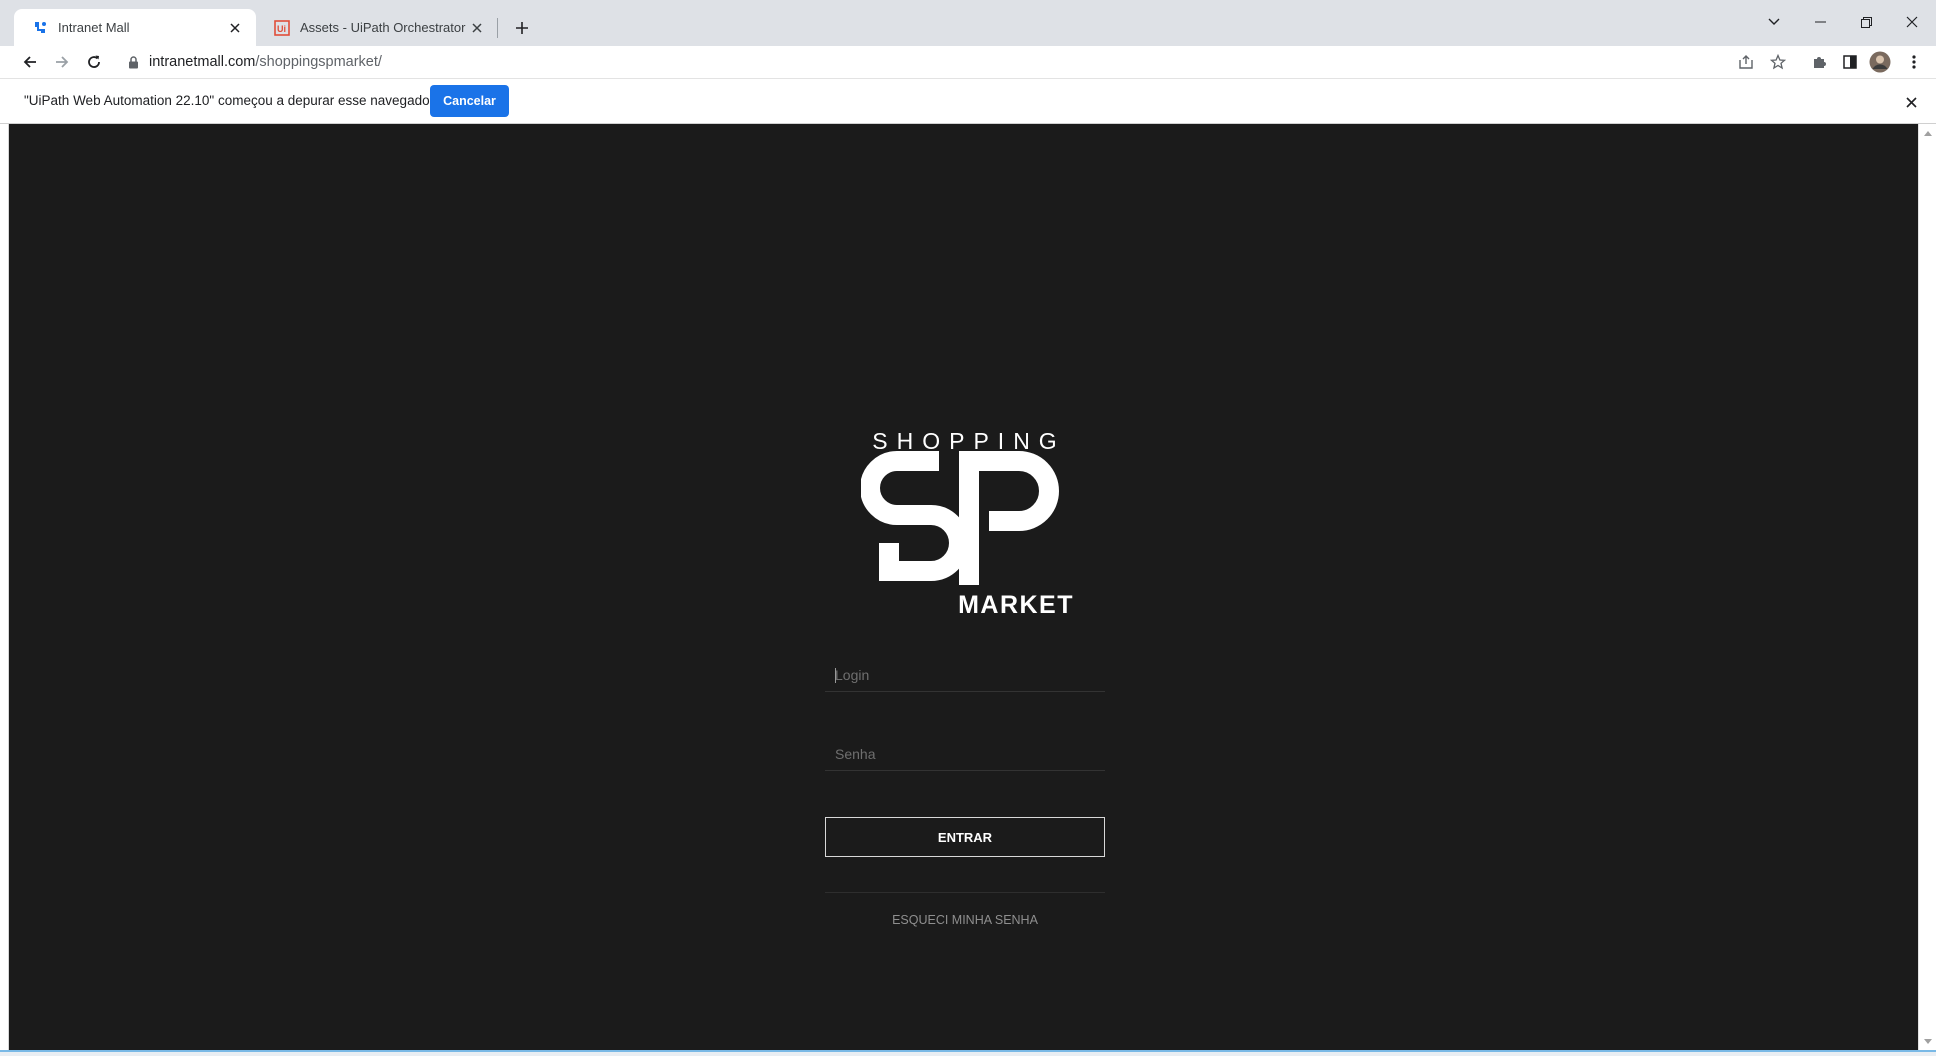 The image size is (1936, 1056). What do you see at coordinates (1819, 62) in the screenshot?
I see `extensions-puzzle-icon` at bounding box center [1819, 62].